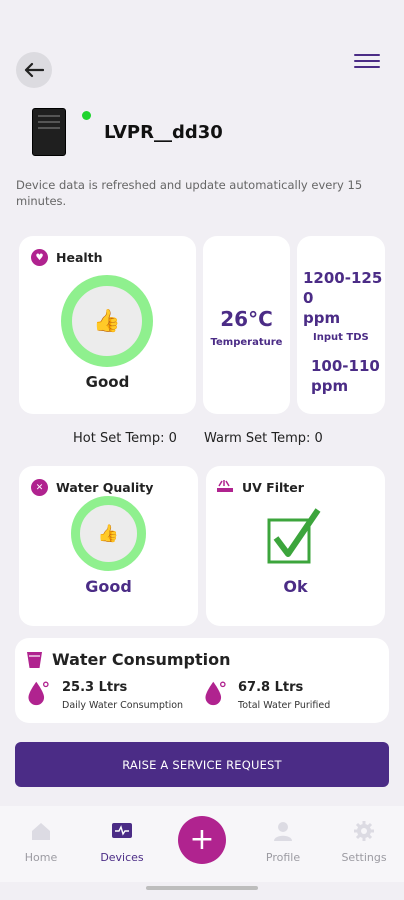 Image resolution: width=404 pixels, height=900 pixels. I want to click on uv-filter-title: UV Filter, so click(260, 487).